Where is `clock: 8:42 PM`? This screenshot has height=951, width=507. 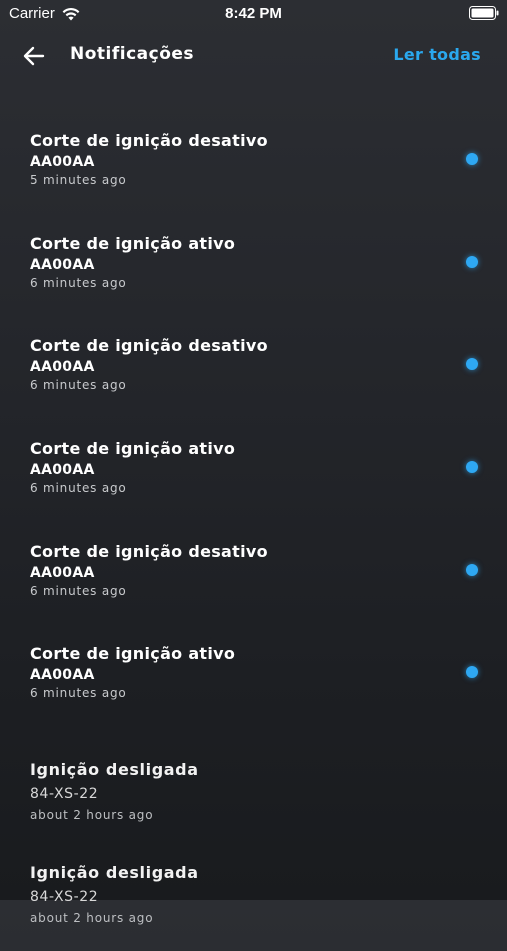 clock: 8:42 PM is located at coordinates (253, 13).